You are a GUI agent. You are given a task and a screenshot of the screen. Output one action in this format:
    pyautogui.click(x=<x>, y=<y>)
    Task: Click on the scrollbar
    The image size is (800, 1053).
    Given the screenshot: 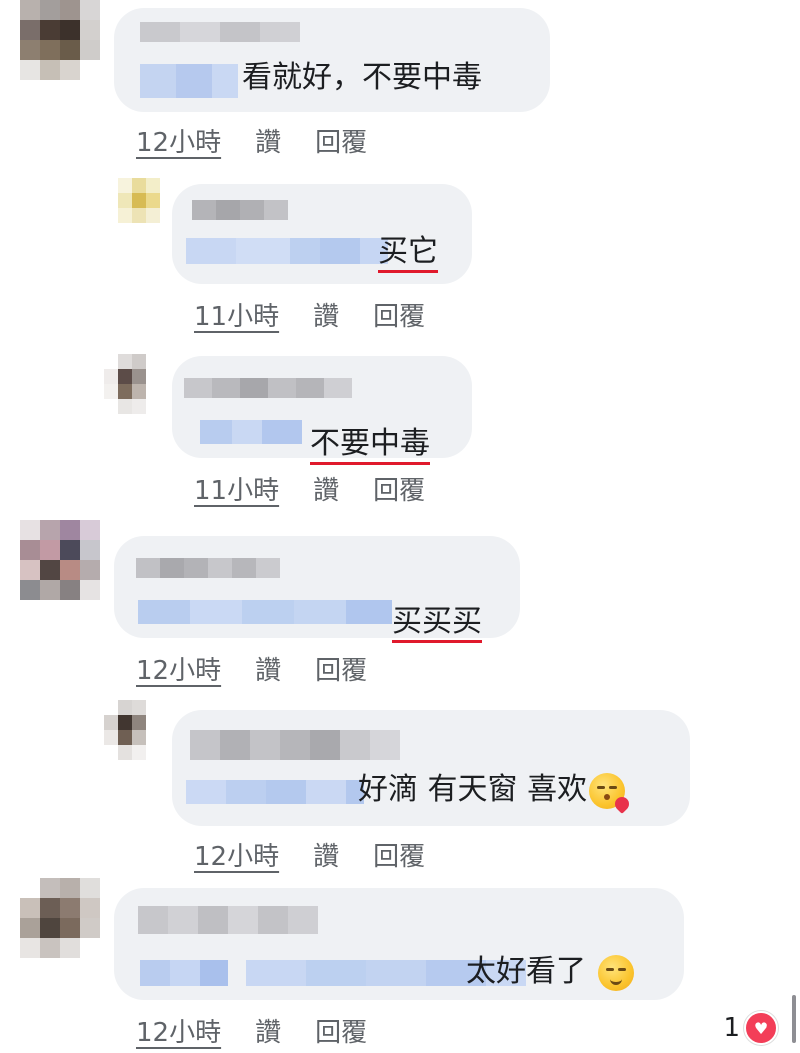 What is the action you would take?
    pyautogui.click(x=794, y=1019)
    